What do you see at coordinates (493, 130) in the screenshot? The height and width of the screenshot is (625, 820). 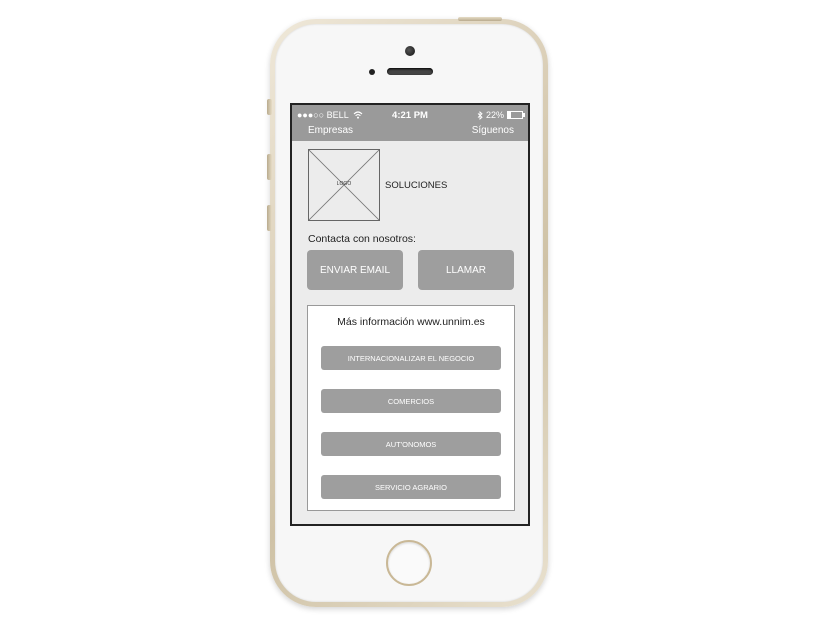 I see `nav-siguenos-link: Síguenos` at bounding box center [493, 130].